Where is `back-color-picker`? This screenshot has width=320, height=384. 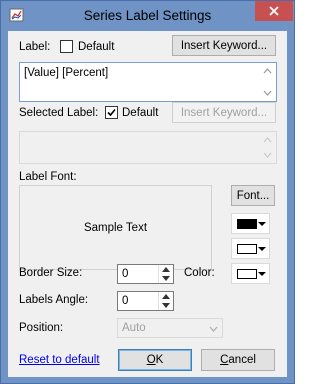
back-color-picker is located at coordinates (250, 248).